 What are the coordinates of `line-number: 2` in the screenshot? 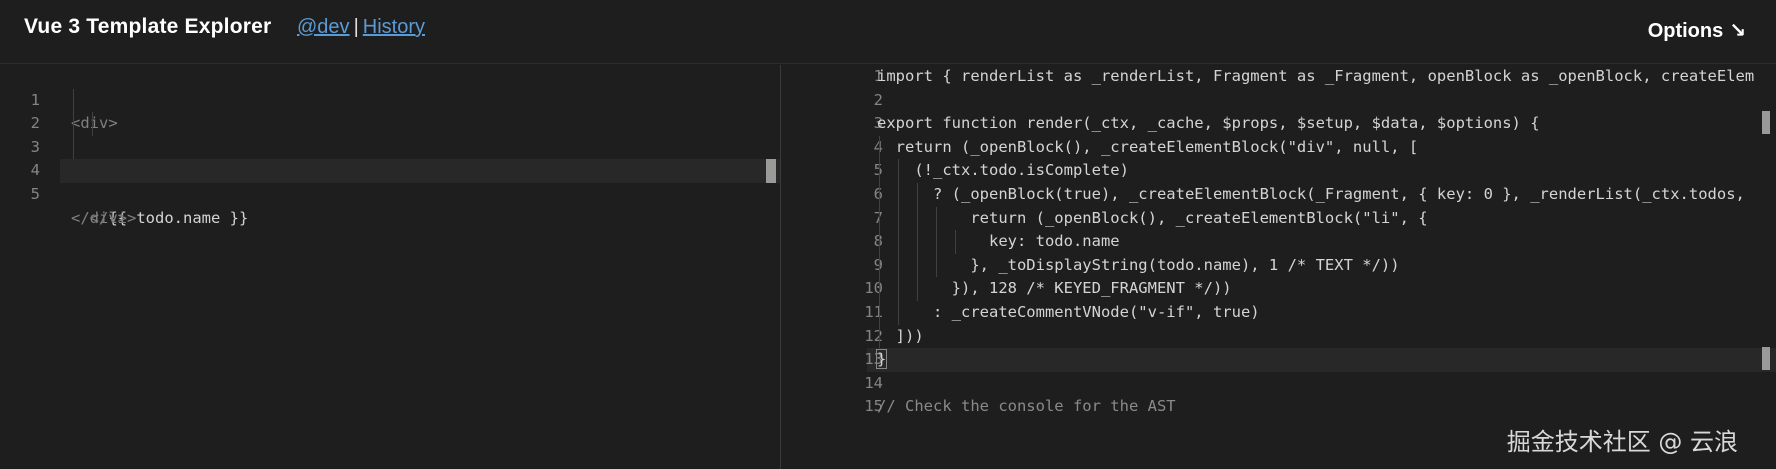 It's located at (878, 99).